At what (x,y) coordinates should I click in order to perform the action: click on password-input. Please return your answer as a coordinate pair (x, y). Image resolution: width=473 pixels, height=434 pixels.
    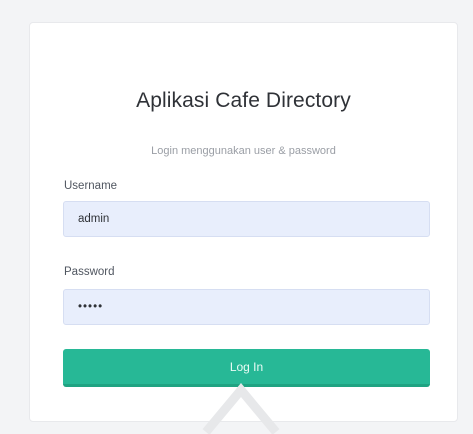
    Looking at the image, I should click on (246, 307).